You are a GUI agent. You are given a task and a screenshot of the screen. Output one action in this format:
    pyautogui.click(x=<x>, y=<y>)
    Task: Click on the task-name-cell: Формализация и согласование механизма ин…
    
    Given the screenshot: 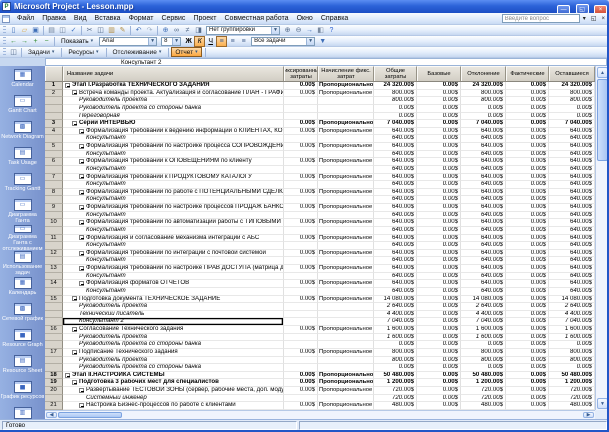 What is the action you would take?
    pyautogui.click(x=173, y=238)
    